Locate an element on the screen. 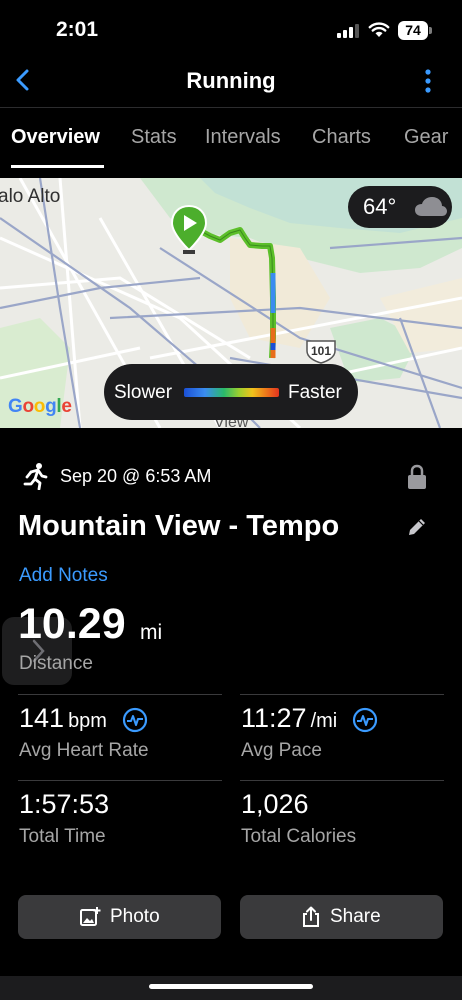  cellular-signal-icon is located at coordinates (348, 31).